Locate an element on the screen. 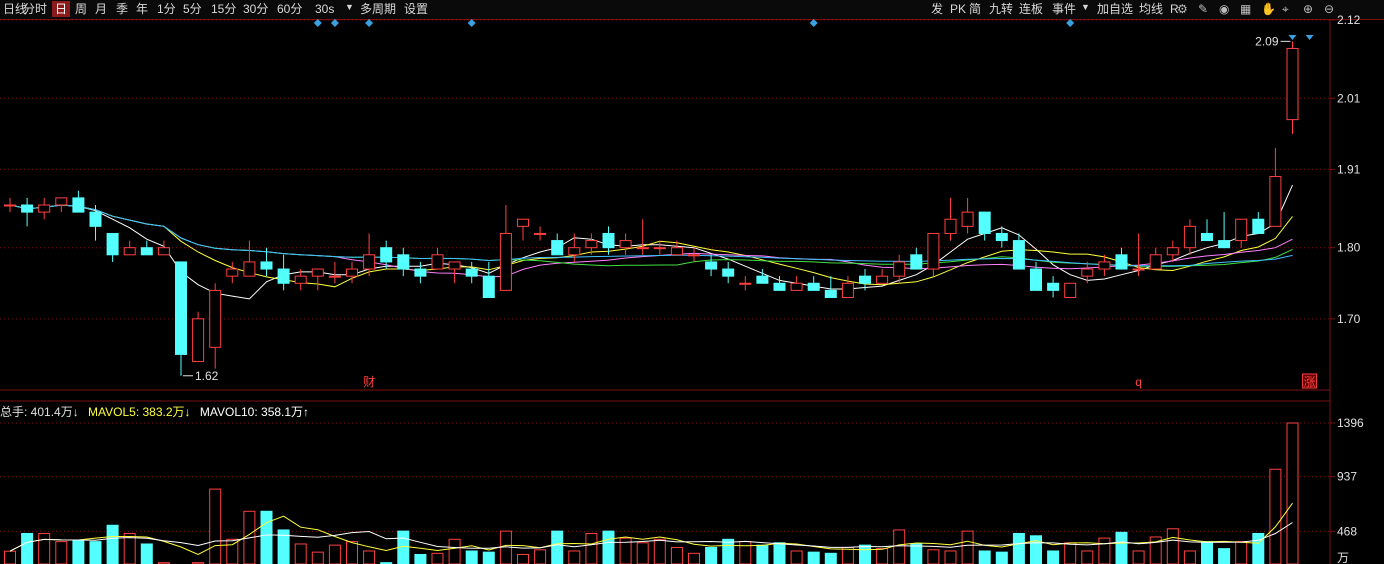  info-marker: q is located at coordinates (1138, 382).